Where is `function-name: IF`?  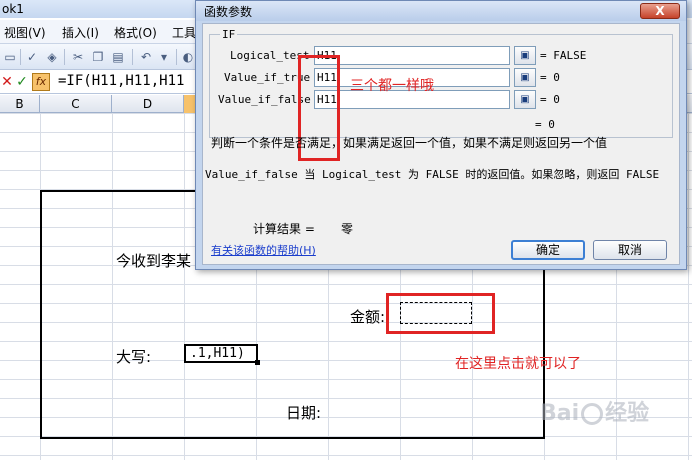 function-name: IF is located at coordinates (229, 34).